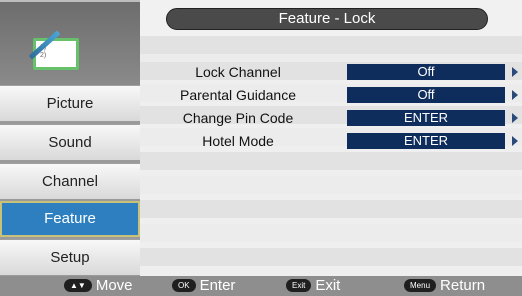 This screenshot has width=522, height=296. Describe the element at coordinates (313, 286) in the screenshot. I see `hint-exit: Exit Exit` at that location.